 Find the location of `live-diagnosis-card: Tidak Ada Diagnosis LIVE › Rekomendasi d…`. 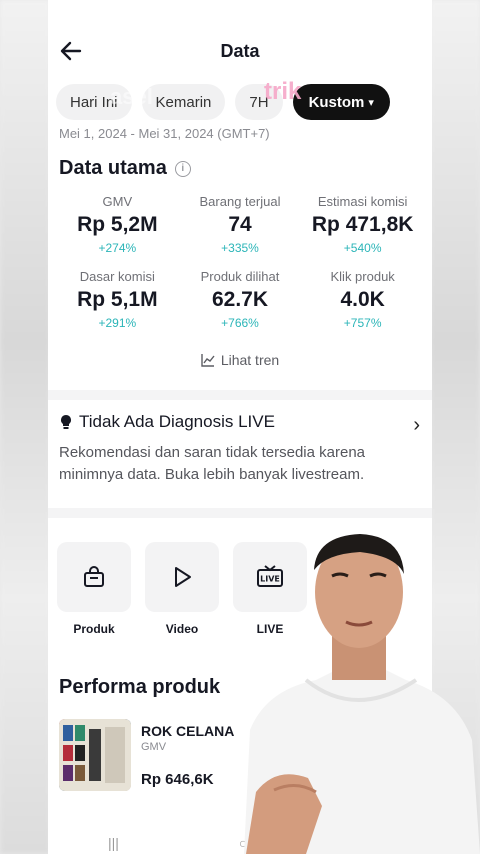

live-diagnosis-card: Tidak Ada Diagnosis LIVE › Rekomendasi d… is located at coordinates (240, 449).